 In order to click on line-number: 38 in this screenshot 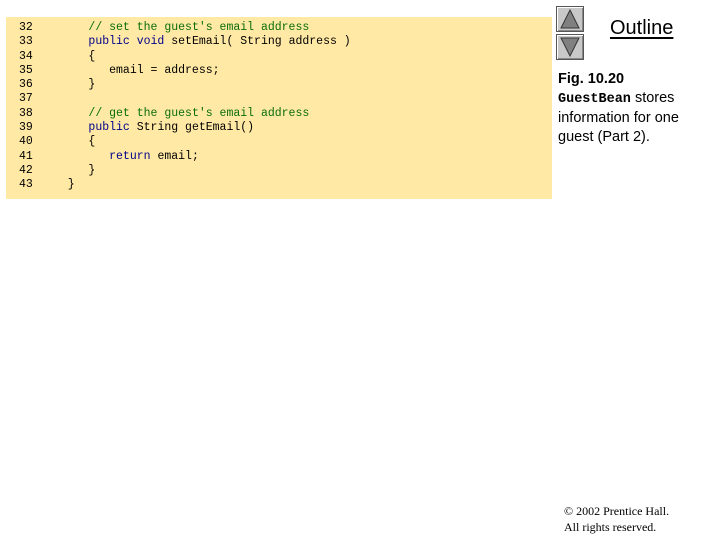, I will do `click(26, 113)`.